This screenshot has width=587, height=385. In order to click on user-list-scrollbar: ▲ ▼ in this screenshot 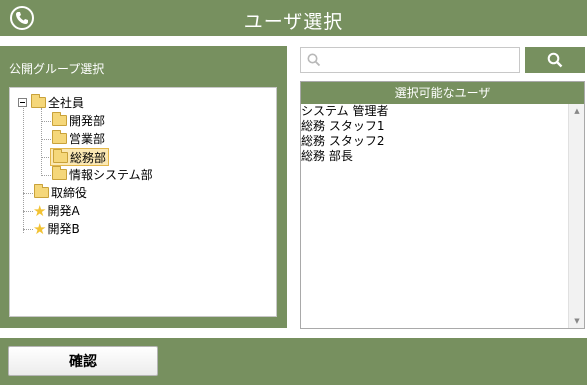, I will do `click(576, 216)`.